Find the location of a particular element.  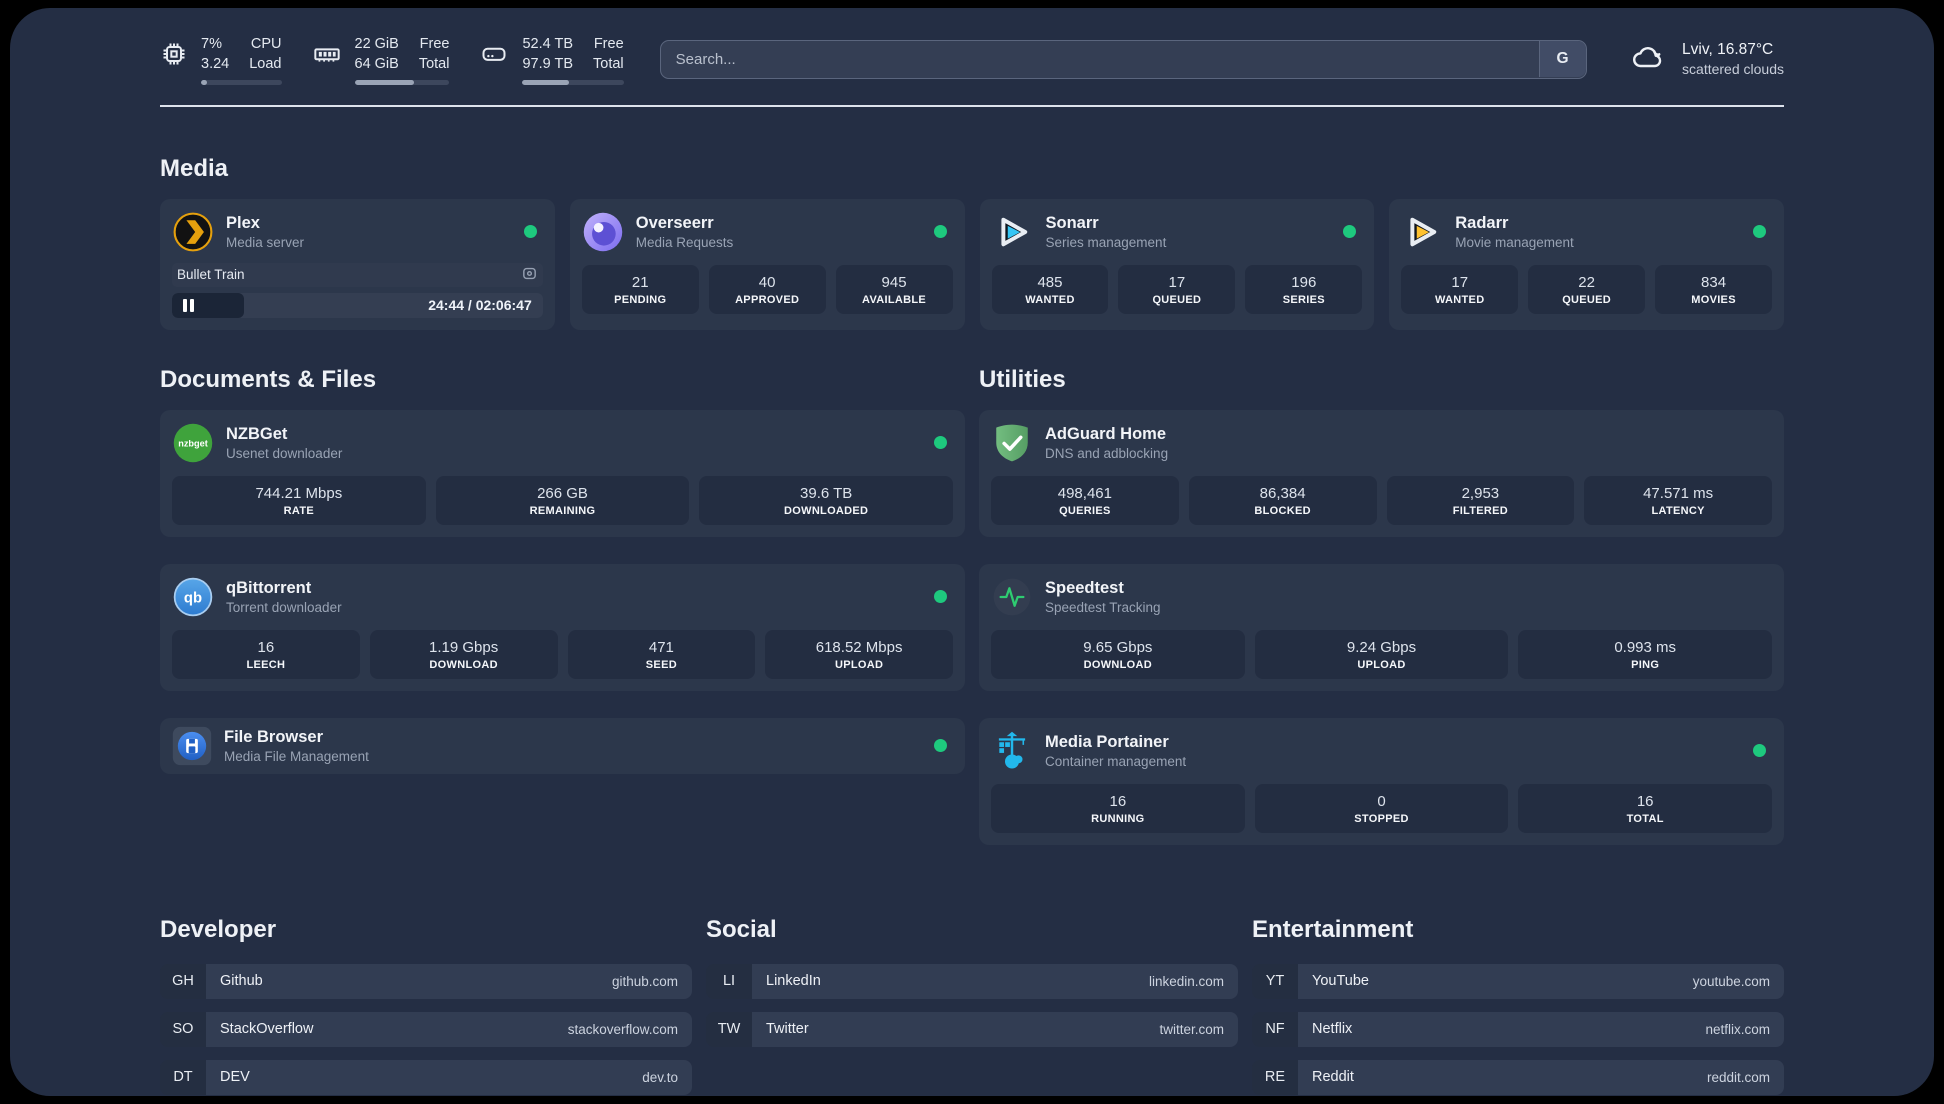

cloud-icon is located at coordinates (1648, 59).